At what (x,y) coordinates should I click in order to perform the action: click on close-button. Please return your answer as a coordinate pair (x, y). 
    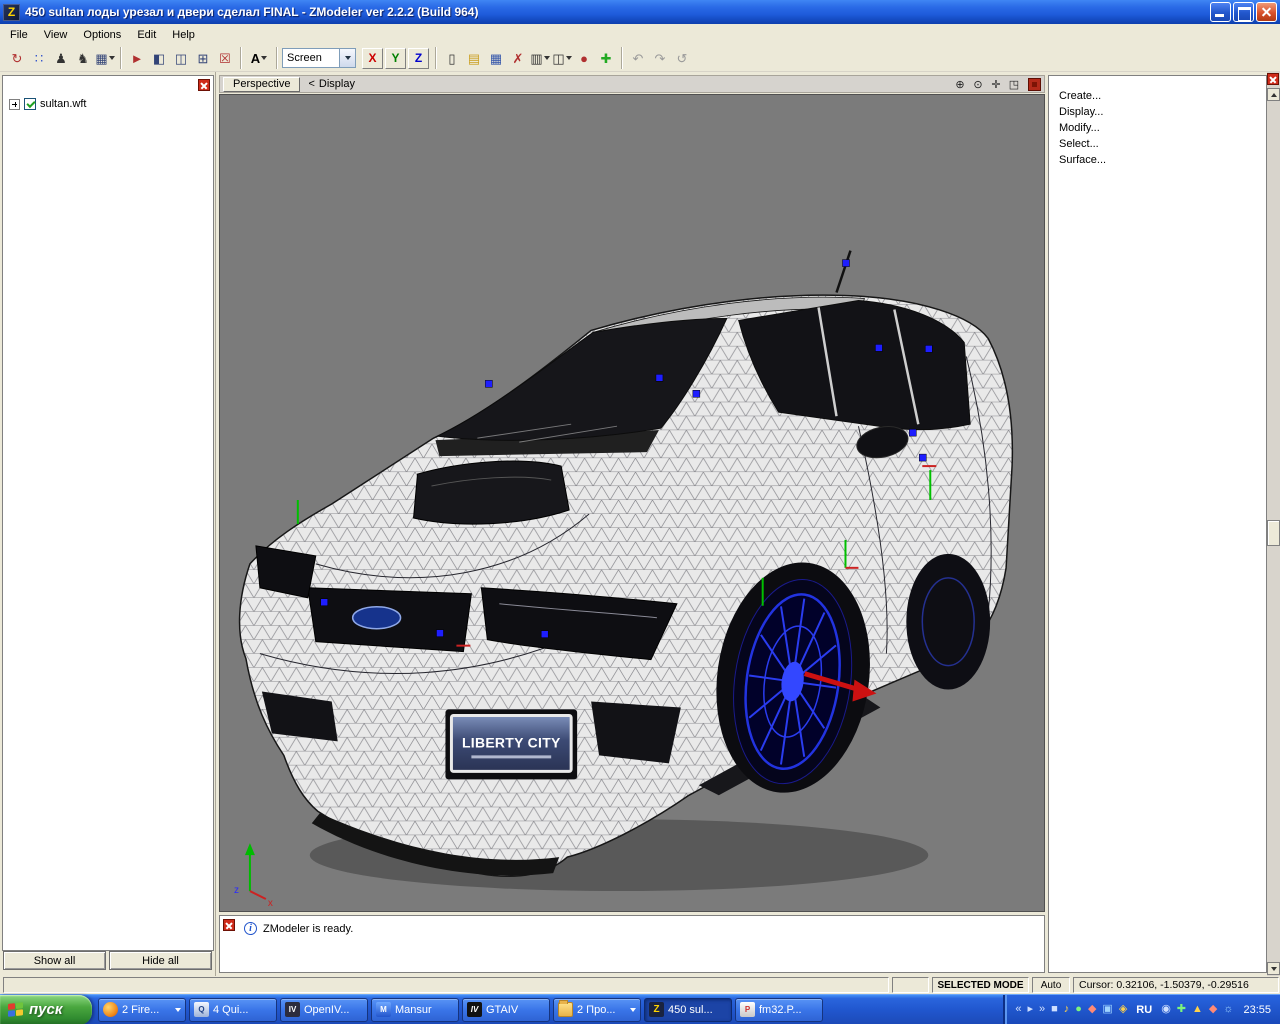
    Looking at the image, I should click on (1266, 12).